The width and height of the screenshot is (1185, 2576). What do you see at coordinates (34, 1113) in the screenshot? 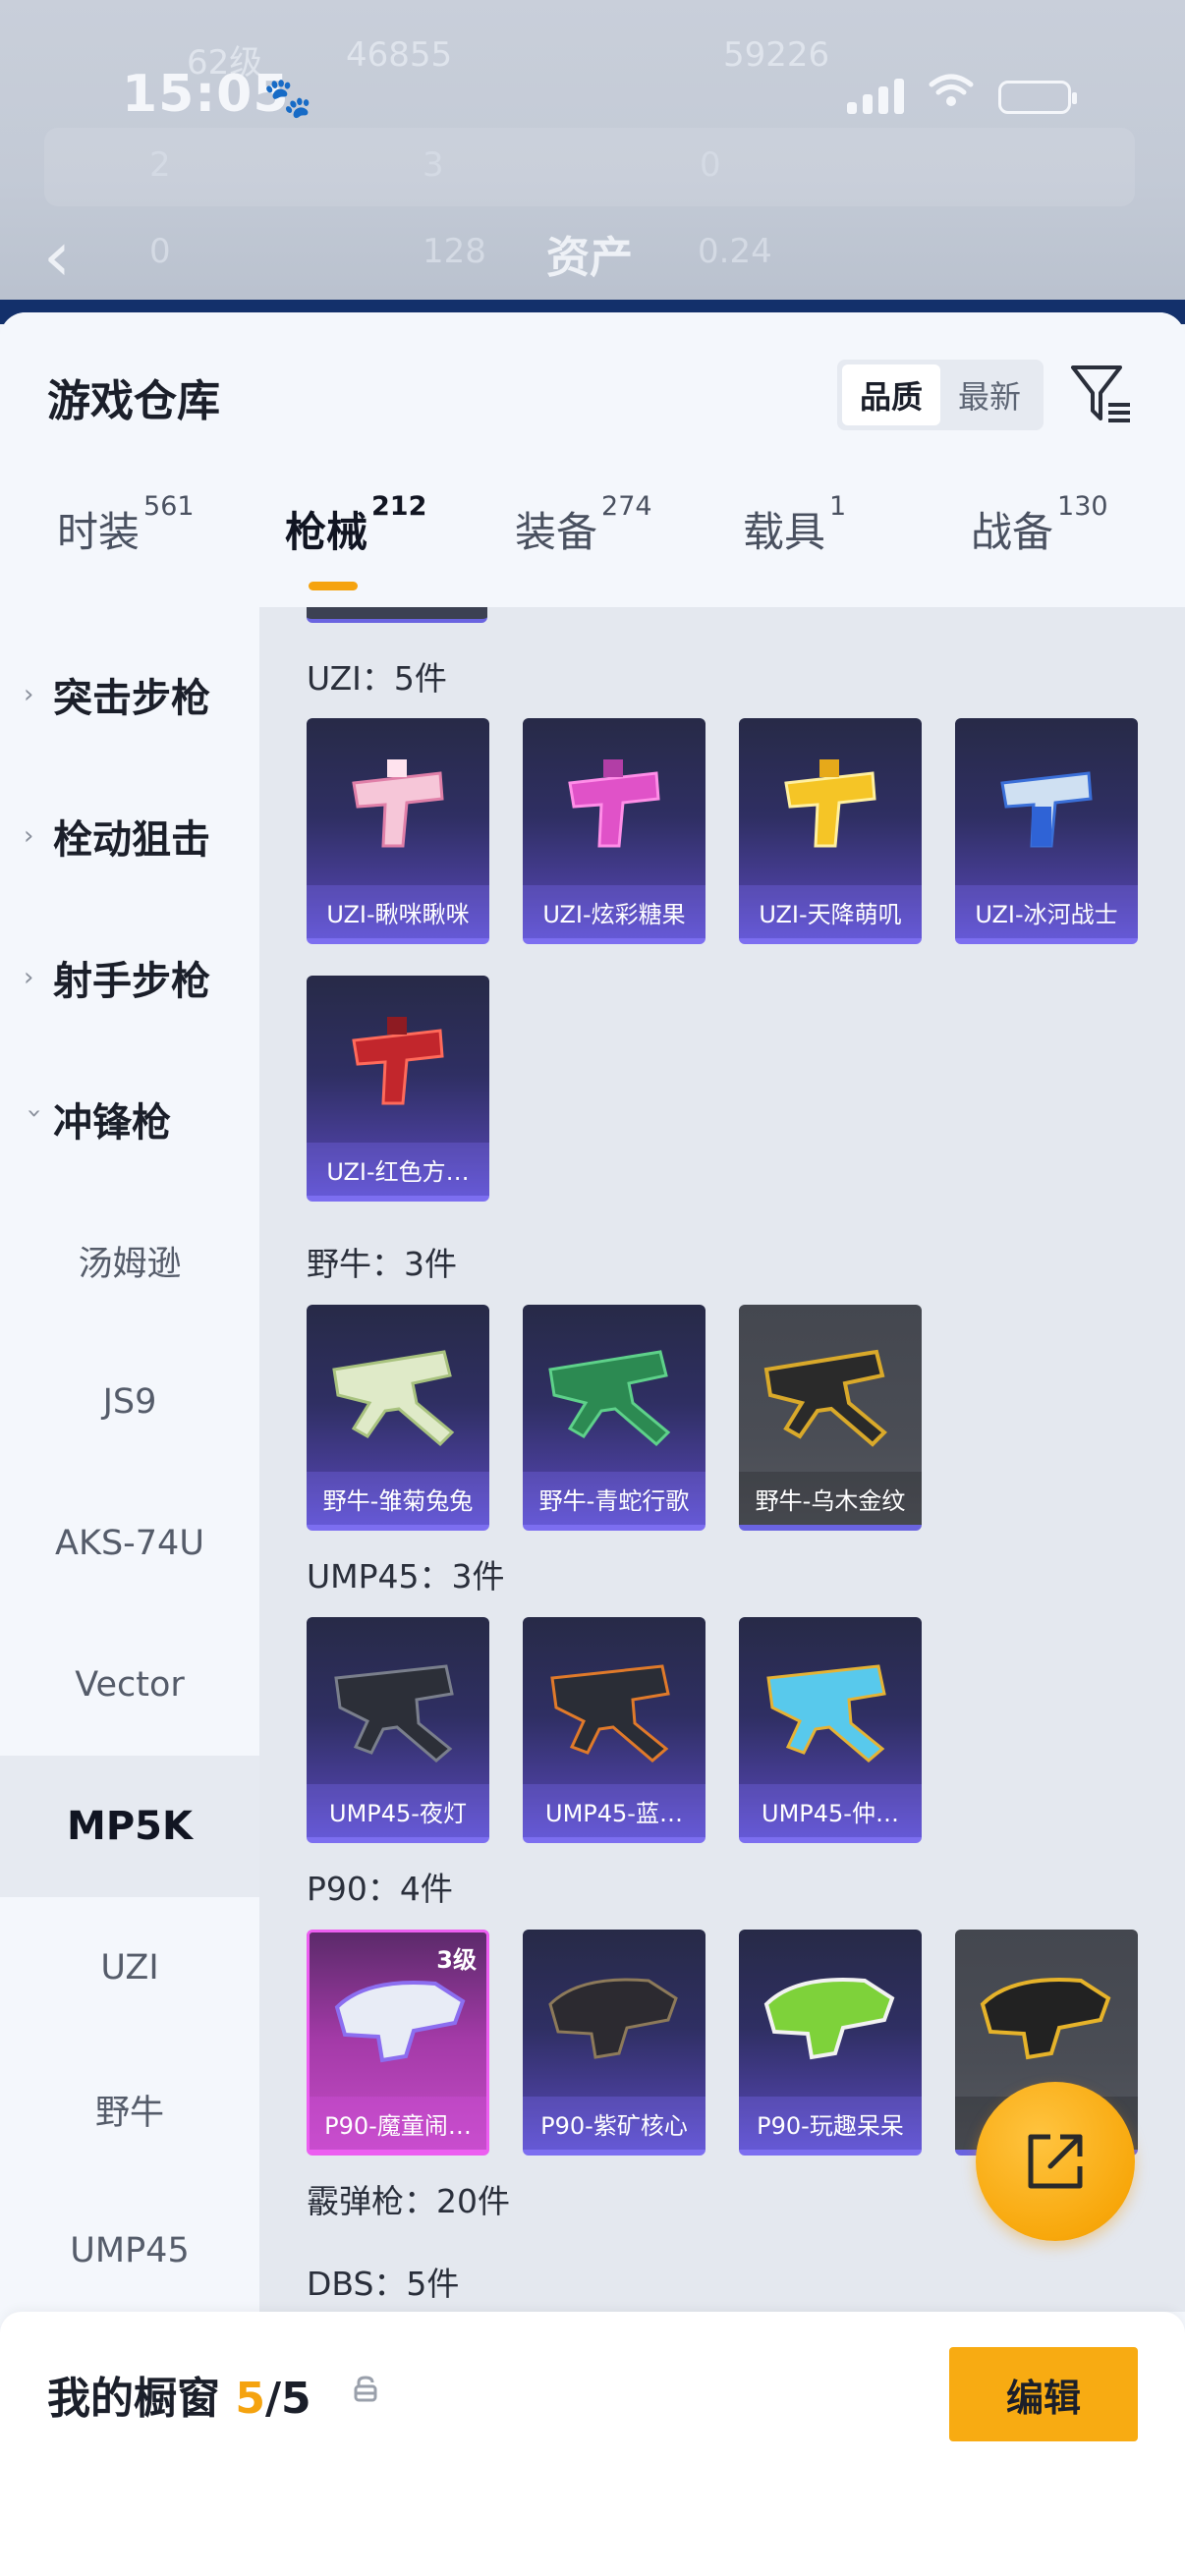
I see `chevron-down-icon: ›` at bounding box center [34, 1113].